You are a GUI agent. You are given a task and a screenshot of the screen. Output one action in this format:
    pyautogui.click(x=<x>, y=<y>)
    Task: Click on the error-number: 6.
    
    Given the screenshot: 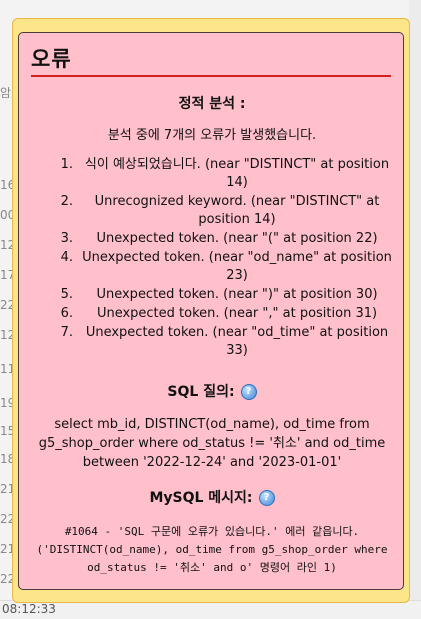 What is the action you would take?
    pyautogui.click(x=66, y=313)
    